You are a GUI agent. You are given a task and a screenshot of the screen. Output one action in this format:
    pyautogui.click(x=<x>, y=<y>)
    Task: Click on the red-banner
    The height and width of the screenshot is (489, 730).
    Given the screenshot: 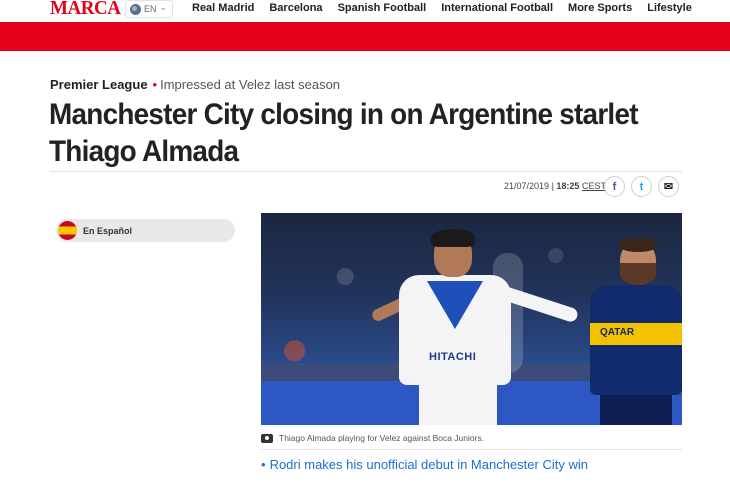 What is the action you would take?
    pyautogui.click(x=365, y=36)
    